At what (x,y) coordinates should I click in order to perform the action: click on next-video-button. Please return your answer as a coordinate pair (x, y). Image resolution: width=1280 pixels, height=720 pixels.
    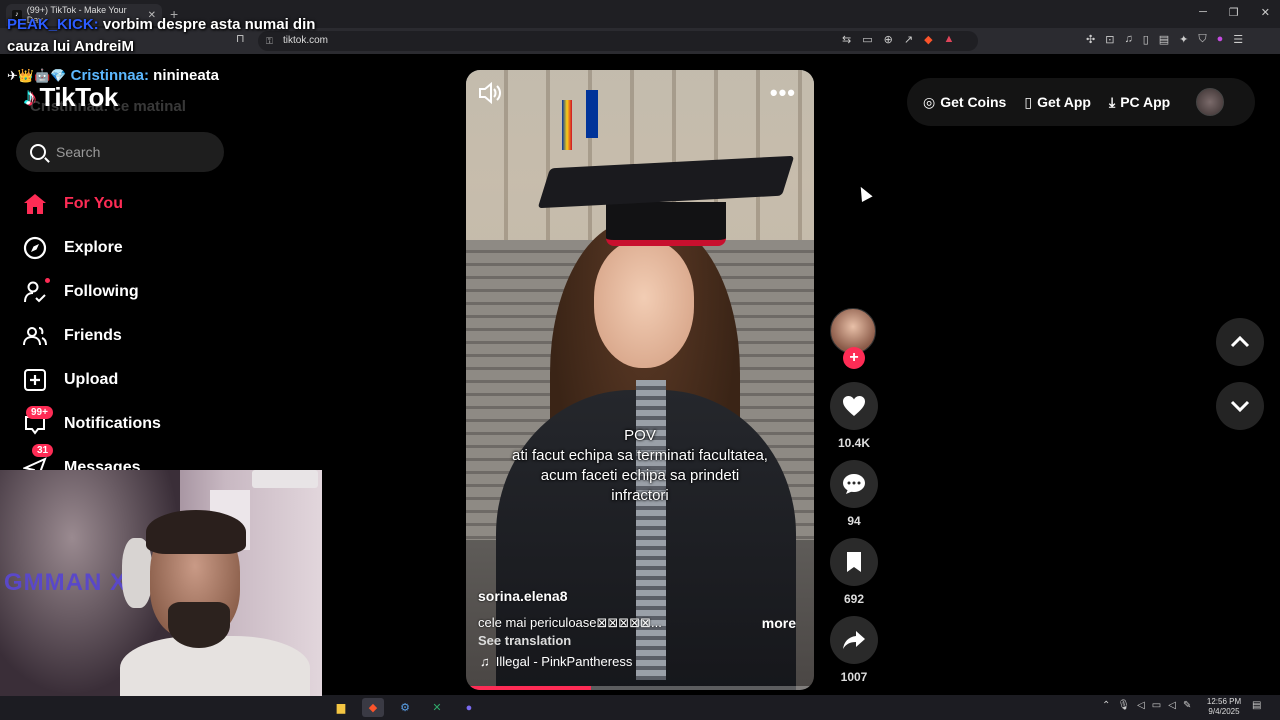
    Looking at the image, I should click on (1240, 406).